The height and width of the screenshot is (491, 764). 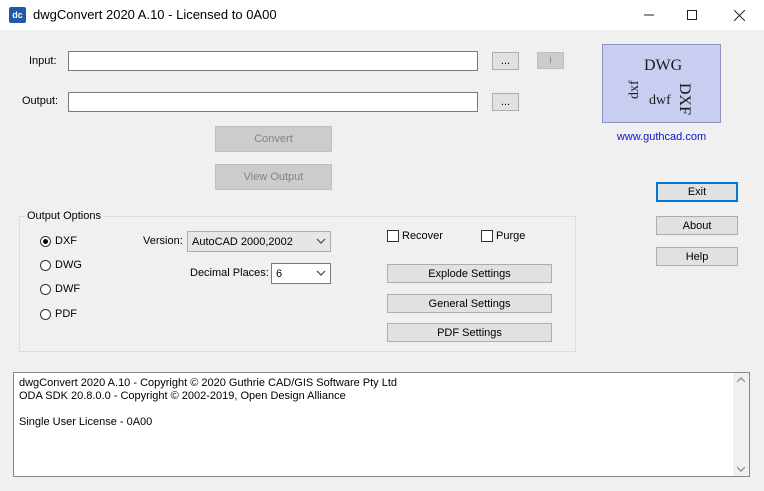 What do you see at coordinates (661, 83) in the screenshot?
I see `dwg-dxf-logo: DWG DXF dxf dwf` at bounding box center [661, 83].